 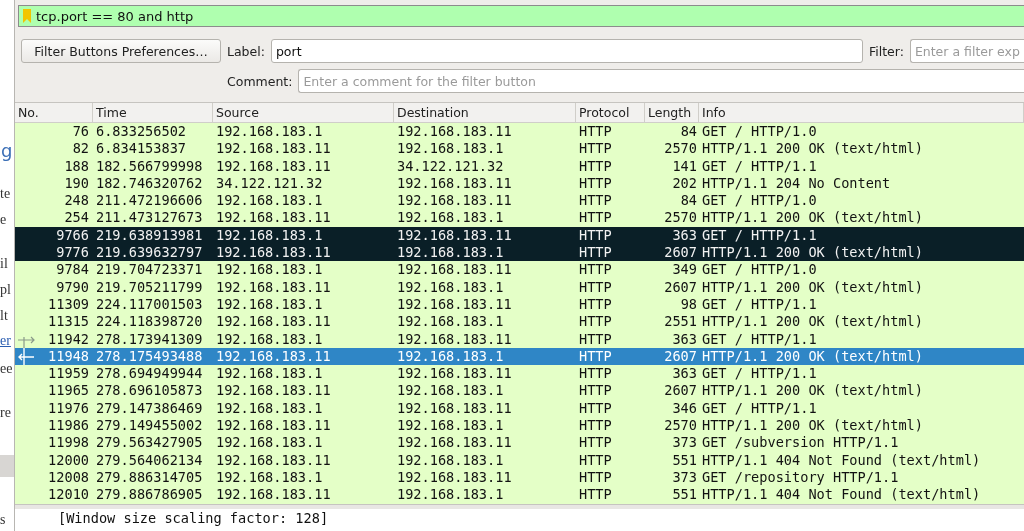 I want to click on packet-row: 11959 278.694949944 192.168.183.1 192.168.183.11 HTTP 363 GET / HTTP/1.1, so click(x=519, y=374).